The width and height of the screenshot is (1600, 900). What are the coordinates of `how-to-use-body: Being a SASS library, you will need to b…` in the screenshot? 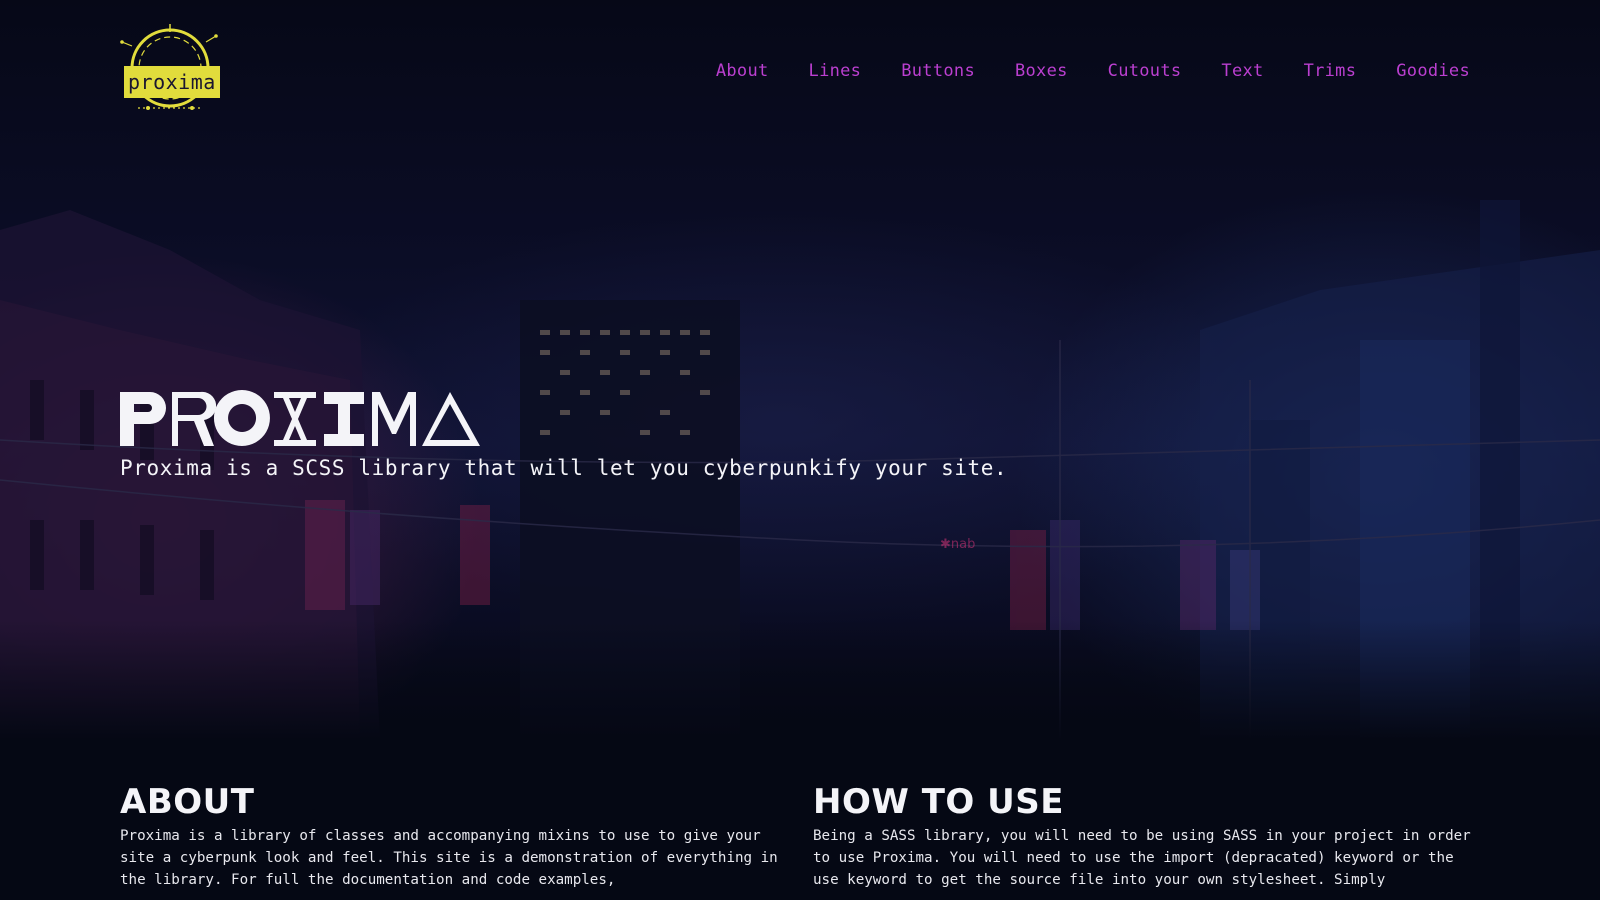 It's located at (1142, 858).